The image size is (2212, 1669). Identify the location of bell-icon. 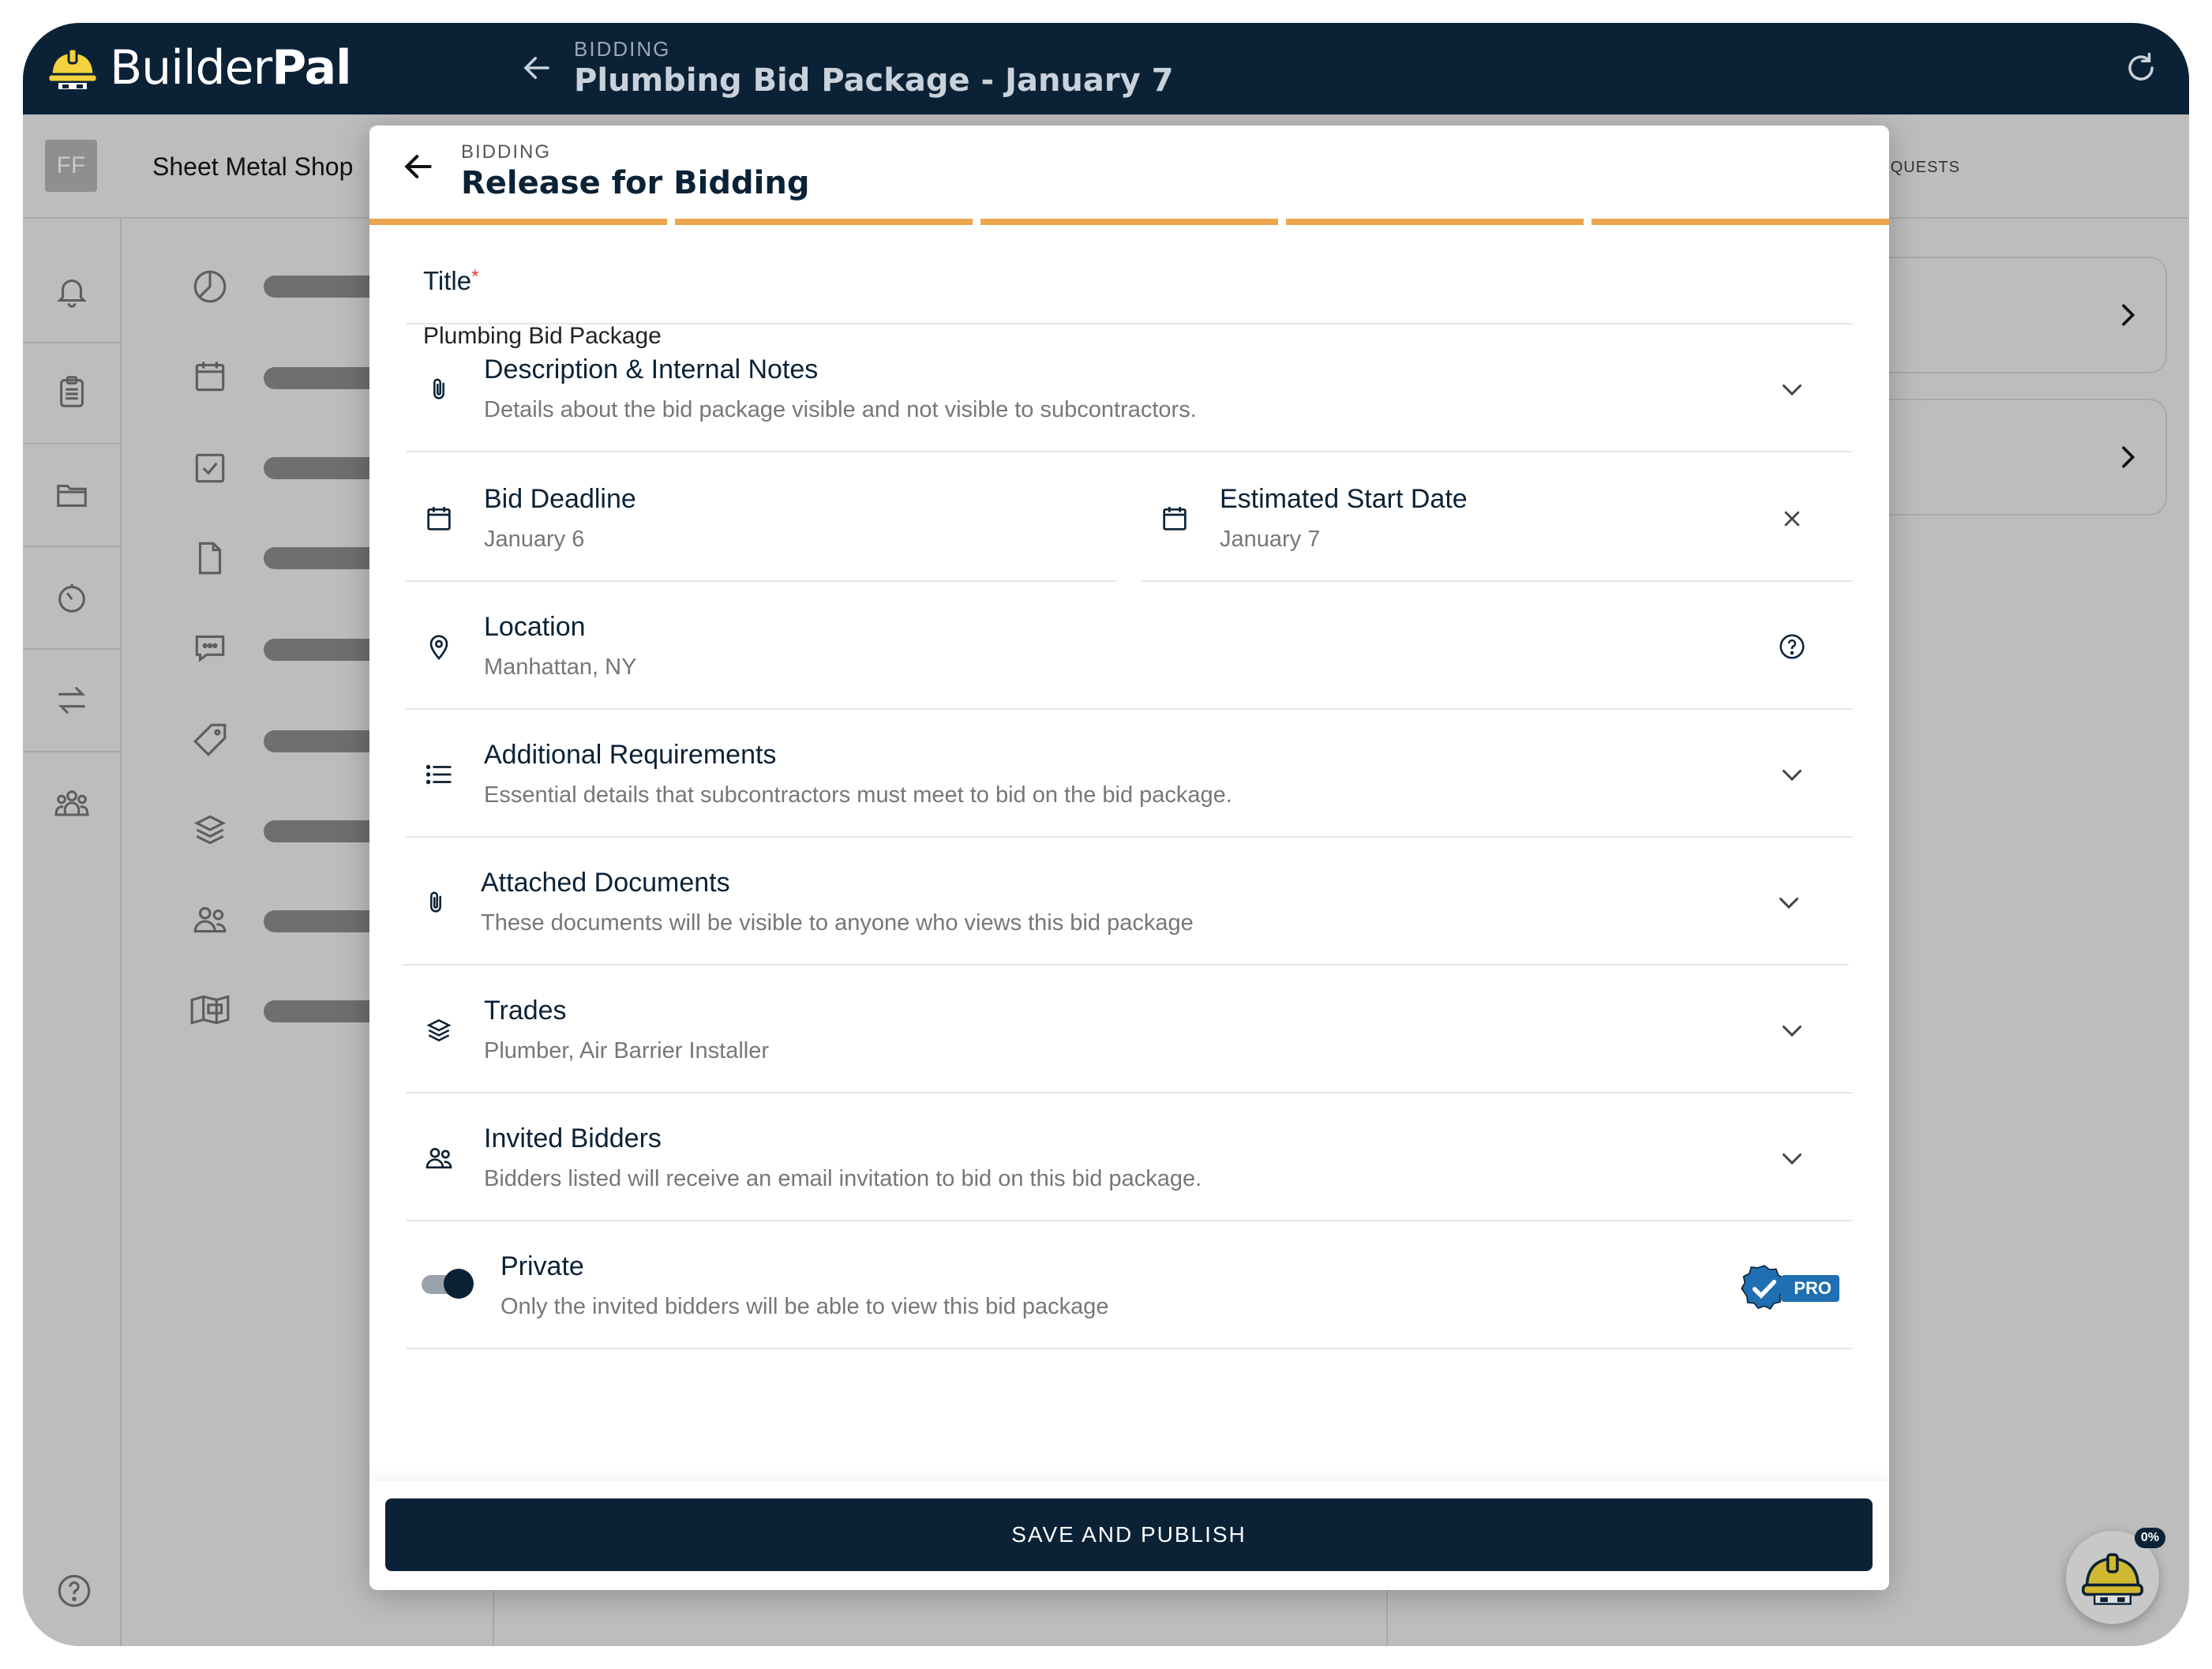
(72, 291).